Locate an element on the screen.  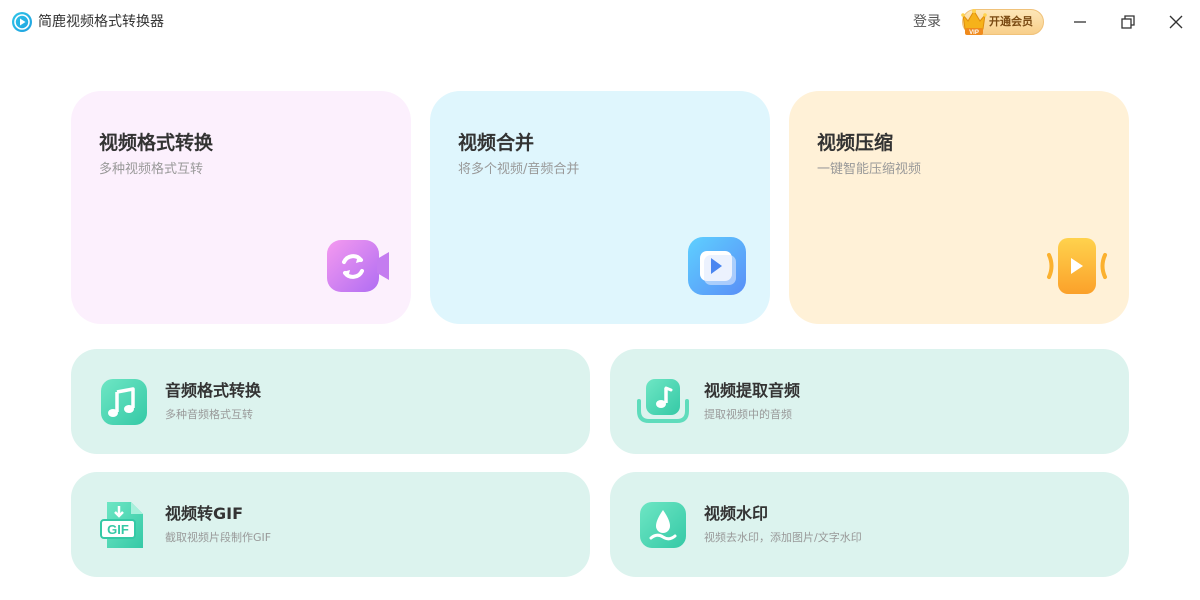
audio-extract-icon is located at coordinates (663, 401).